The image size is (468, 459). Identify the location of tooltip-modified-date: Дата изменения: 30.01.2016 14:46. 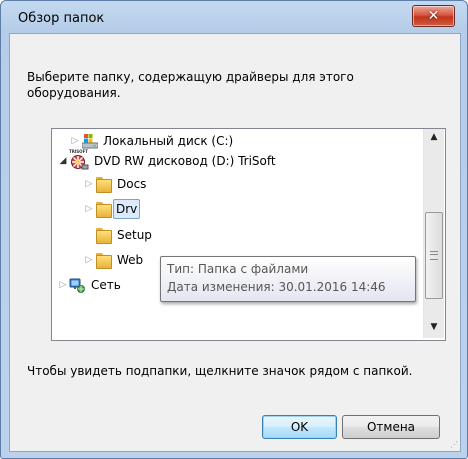
(276, 287).